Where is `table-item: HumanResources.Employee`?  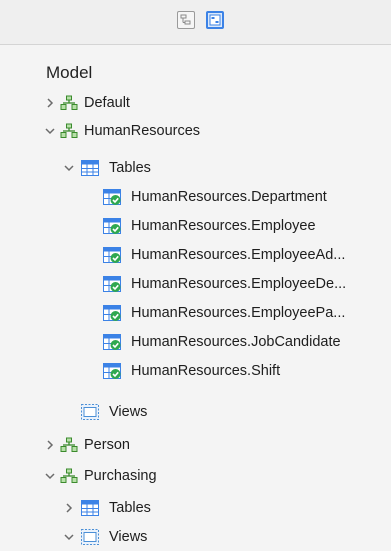 table-item: HumanResources.Employee is located at coordinates (195, 226).